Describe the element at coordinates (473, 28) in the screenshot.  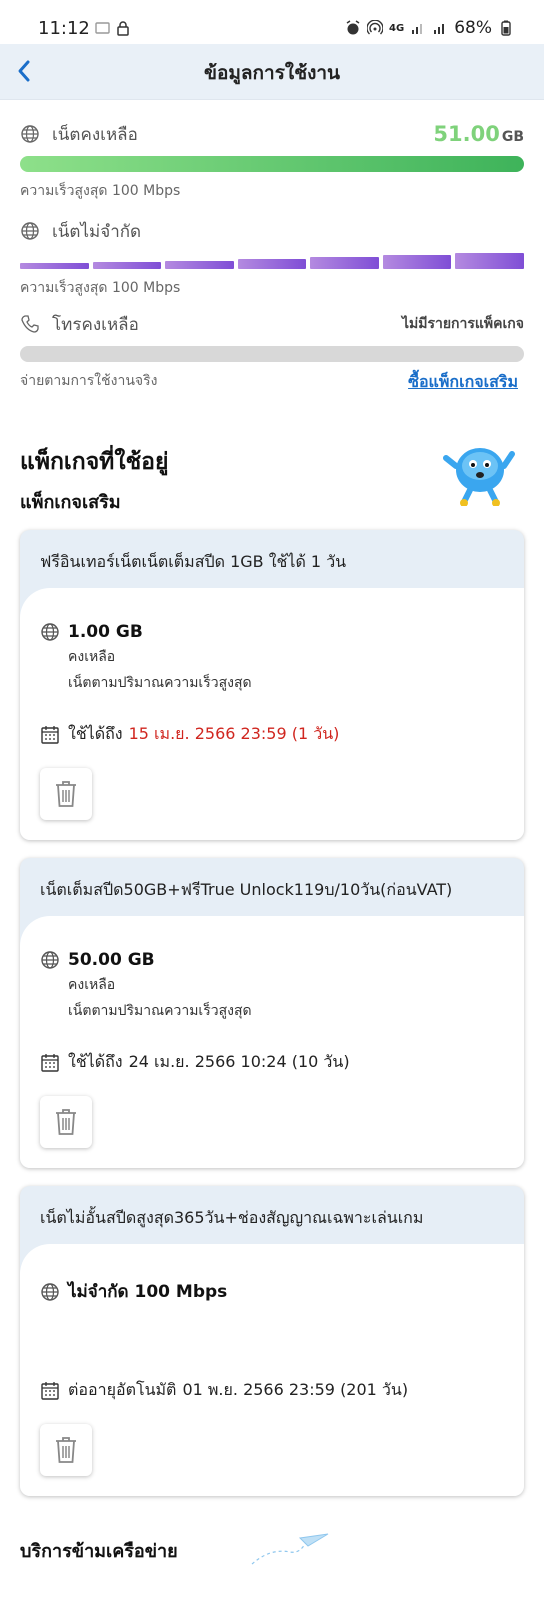
I see `battery-percent: 68%` at that location.